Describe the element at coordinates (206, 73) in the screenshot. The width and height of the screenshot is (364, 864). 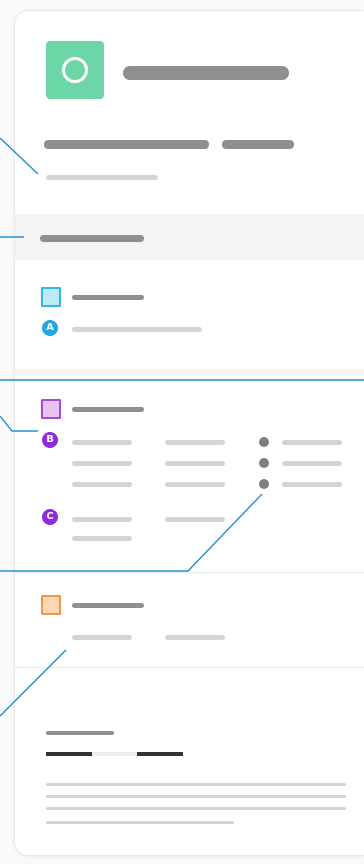
I see `title-placeholder` at that location.